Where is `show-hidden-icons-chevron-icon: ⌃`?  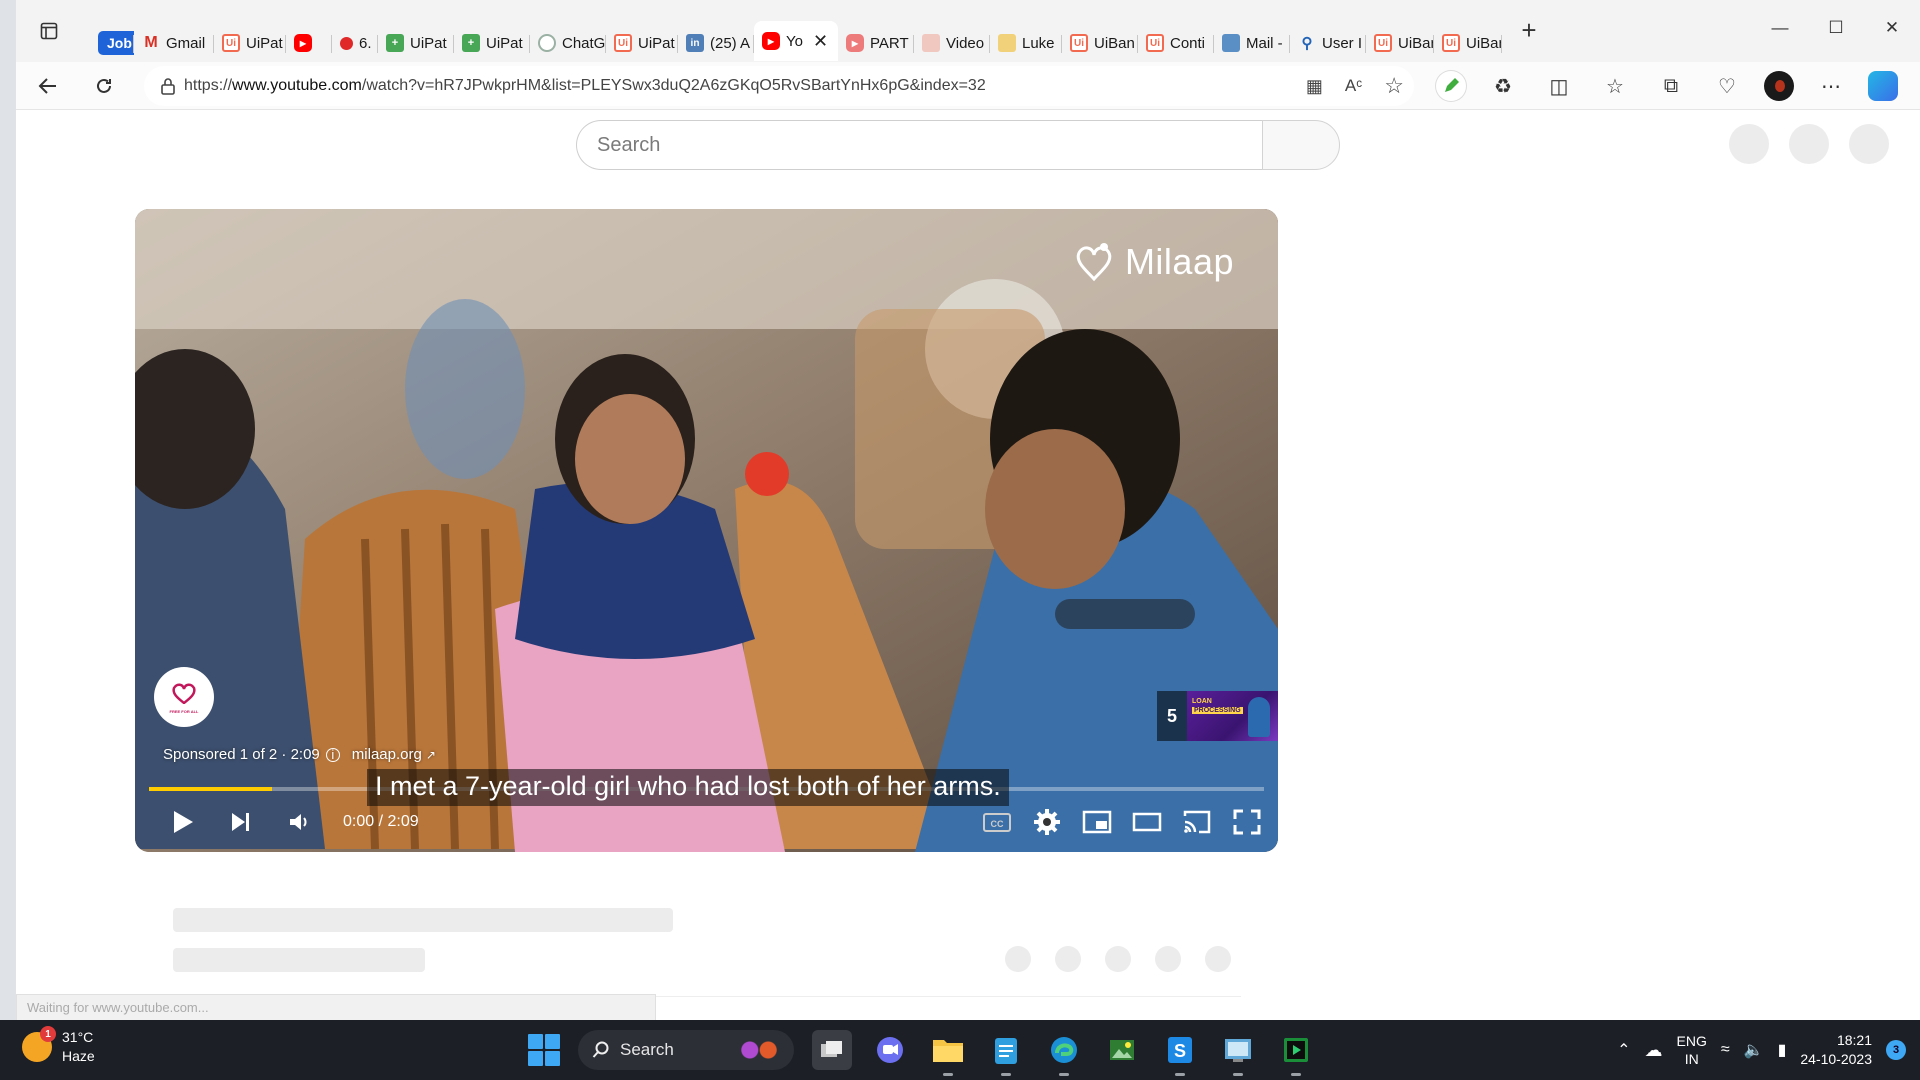
show-hidden-icons-chevron-icon: ⌃ is located at coordinates (1623, 1050).